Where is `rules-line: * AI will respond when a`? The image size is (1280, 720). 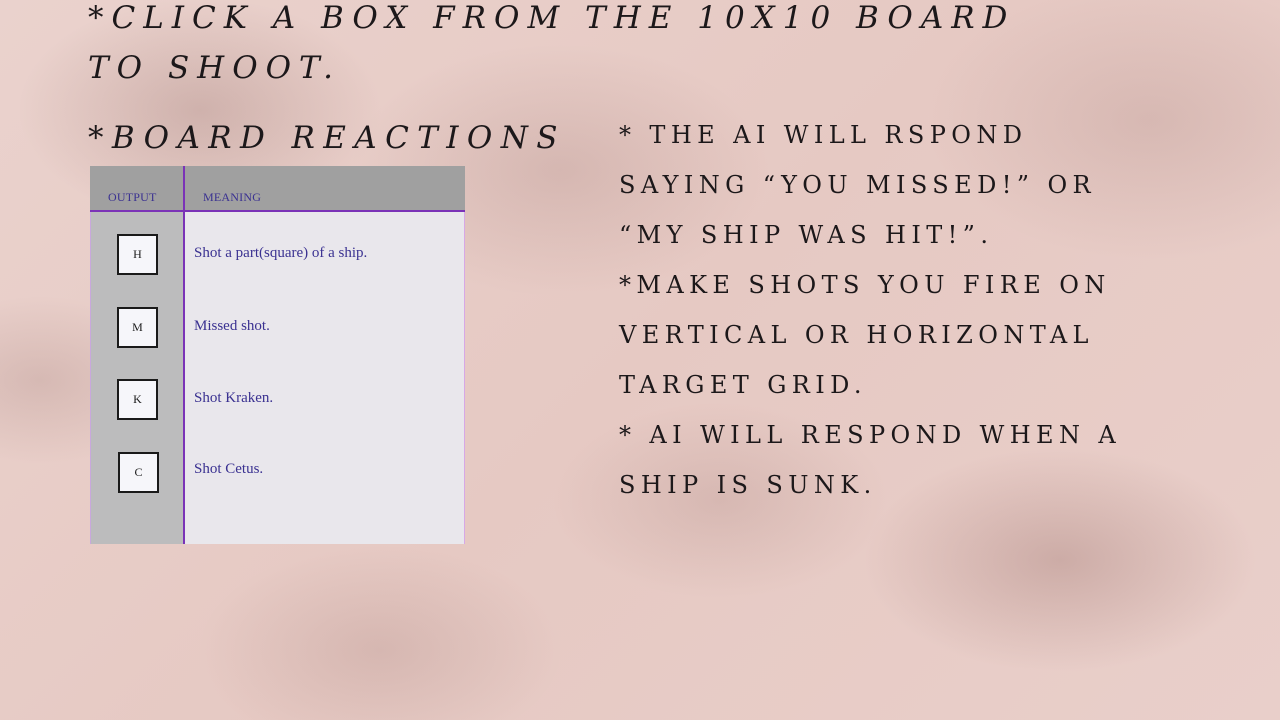
rules-line: * AI will respond when a is located at coordinates (870, 435).